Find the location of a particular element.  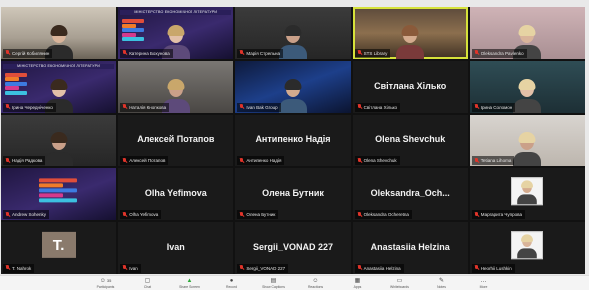

participant-display-name: Алексей Потапов is located at coordinates (176, 139).